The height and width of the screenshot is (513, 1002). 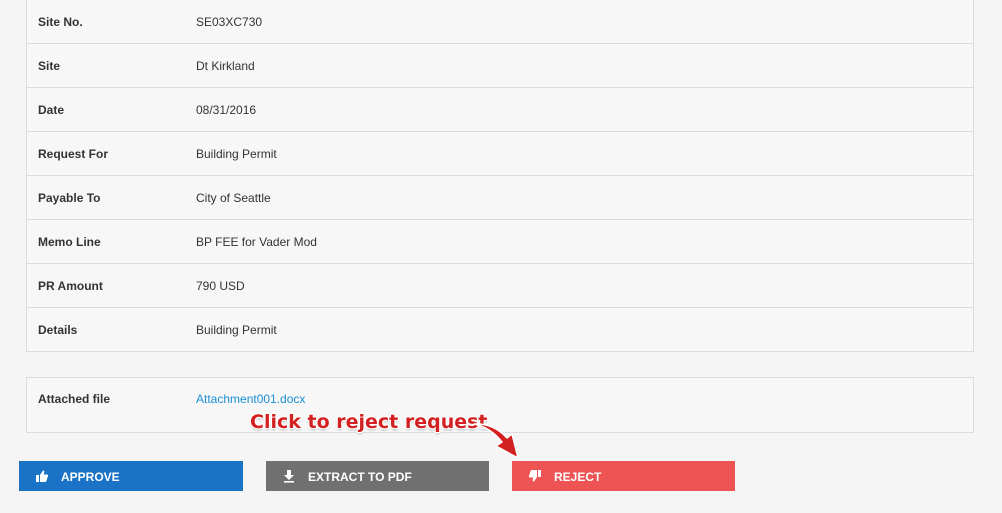 I want to click on thumbs-down-icon, so click(x=534, y=476).